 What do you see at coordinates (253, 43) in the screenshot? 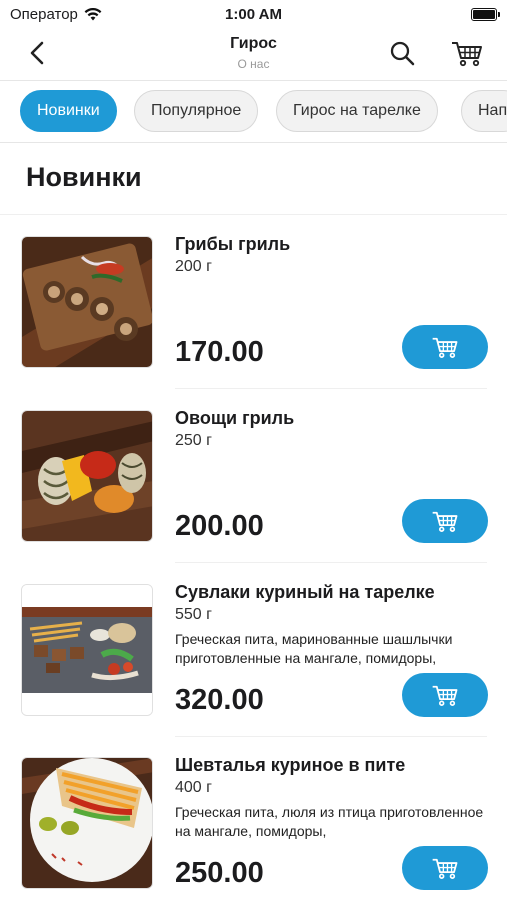
I see `page-title: Гирос` at bounding box center [253, 43].